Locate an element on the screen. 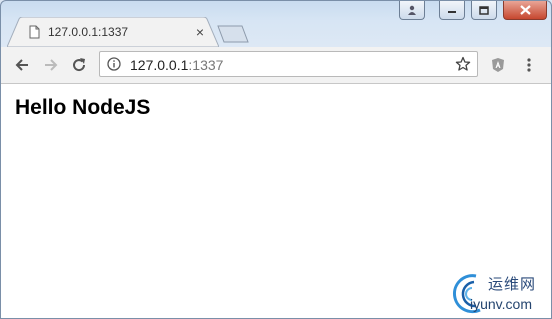 Image resolution: width=552 pixels, height=319 pixels. address-bar: 127.0.0.1:1337 is located at coordinates (288, 64).